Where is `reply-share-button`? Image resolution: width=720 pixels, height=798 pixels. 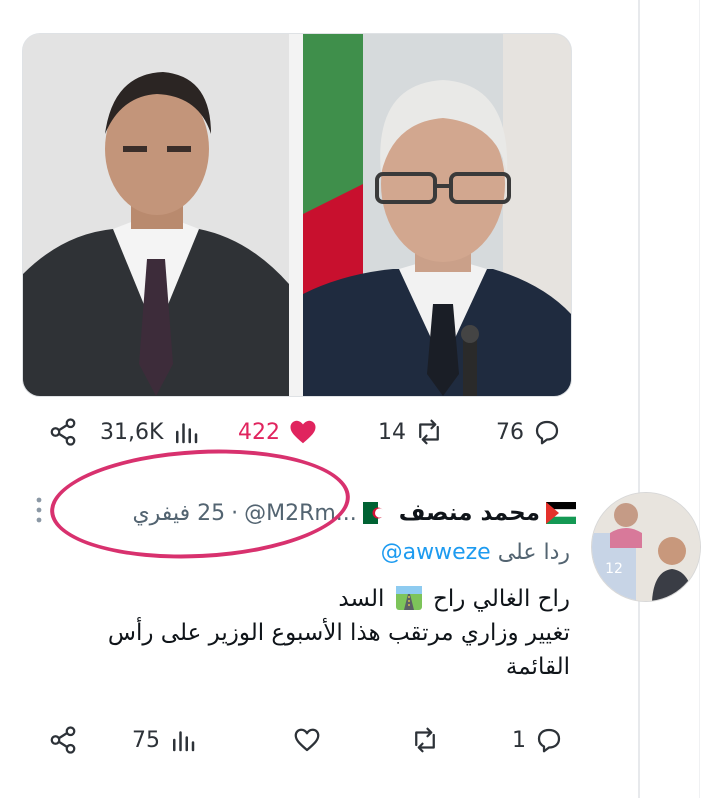 reply-share-button is located at coordinates (63, 740).